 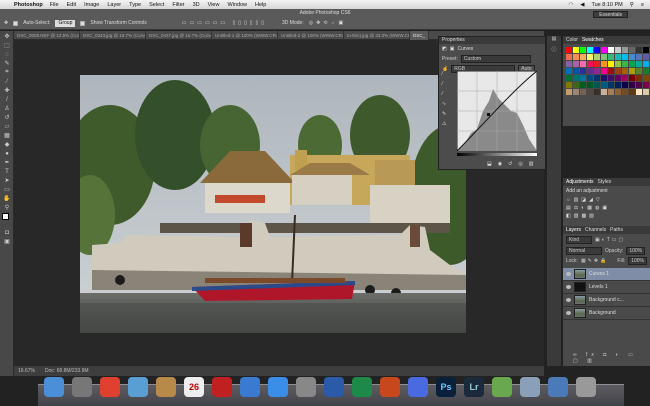 What do you see at coordinates (138, 387) in the screenshot?
I see `mail-icon` at bounding box center [138, 387].